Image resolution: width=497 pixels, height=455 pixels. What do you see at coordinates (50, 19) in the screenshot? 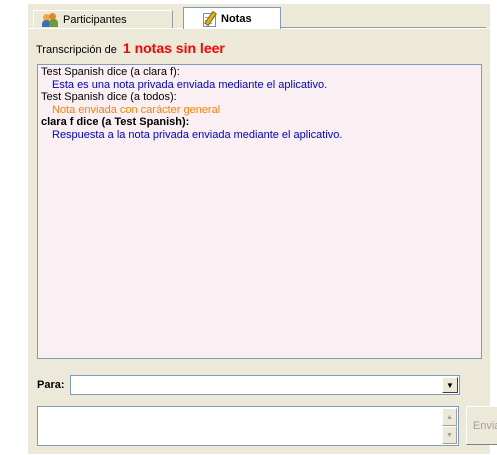
I see `participants-icon` at bounding box center [50, 19].